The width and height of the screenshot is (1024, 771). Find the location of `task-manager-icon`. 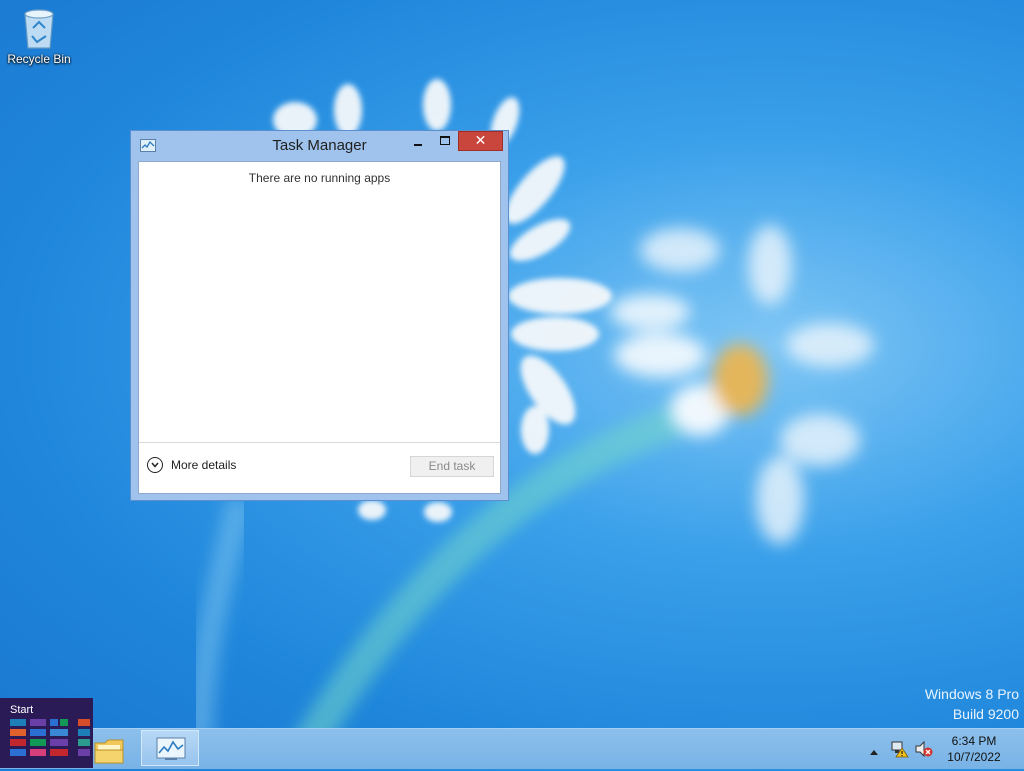

task-manager-icon is located at coordinates (171, 748).